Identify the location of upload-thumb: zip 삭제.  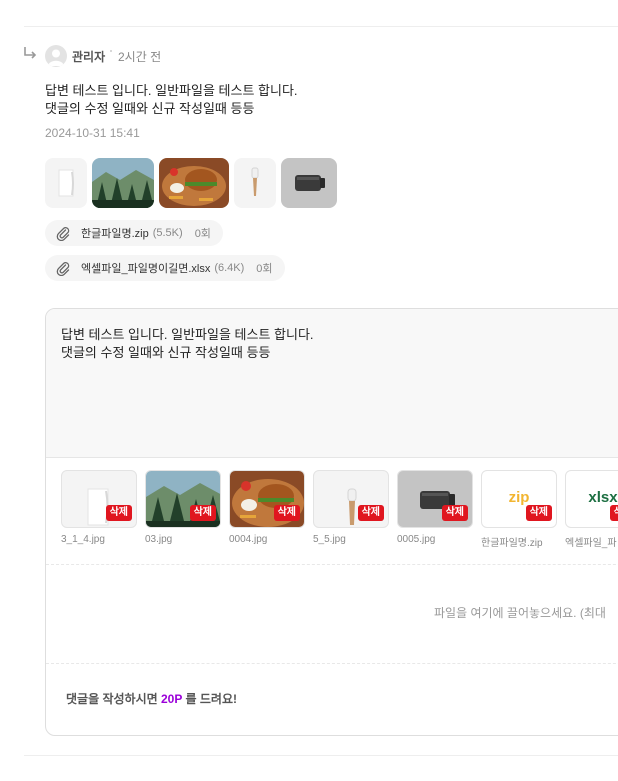
(519, 499).